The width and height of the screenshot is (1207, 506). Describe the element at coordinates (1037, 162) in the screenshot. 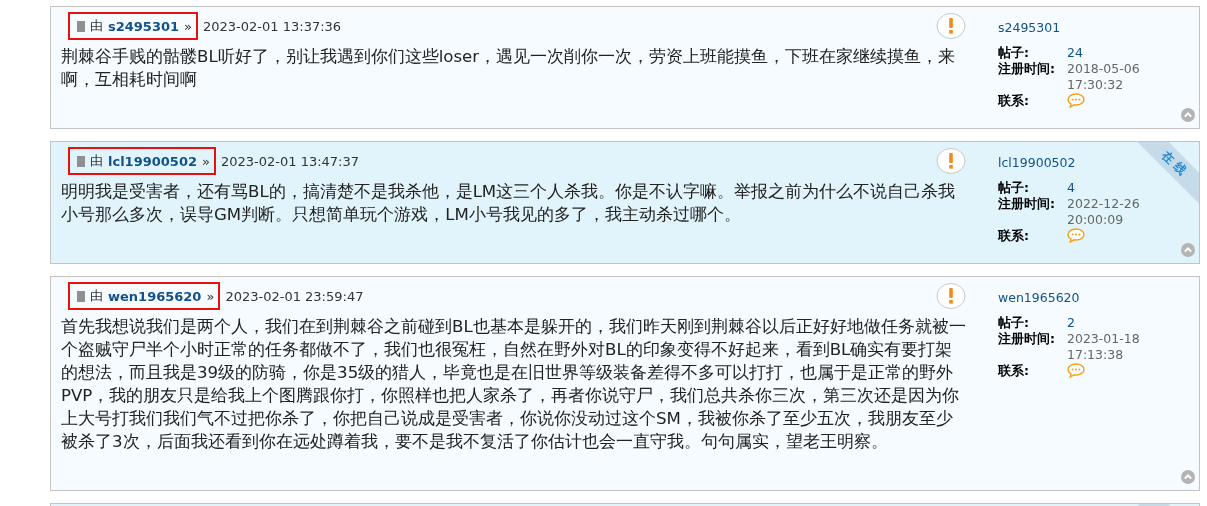

I see `profile-name: lcl19900502` at that location.